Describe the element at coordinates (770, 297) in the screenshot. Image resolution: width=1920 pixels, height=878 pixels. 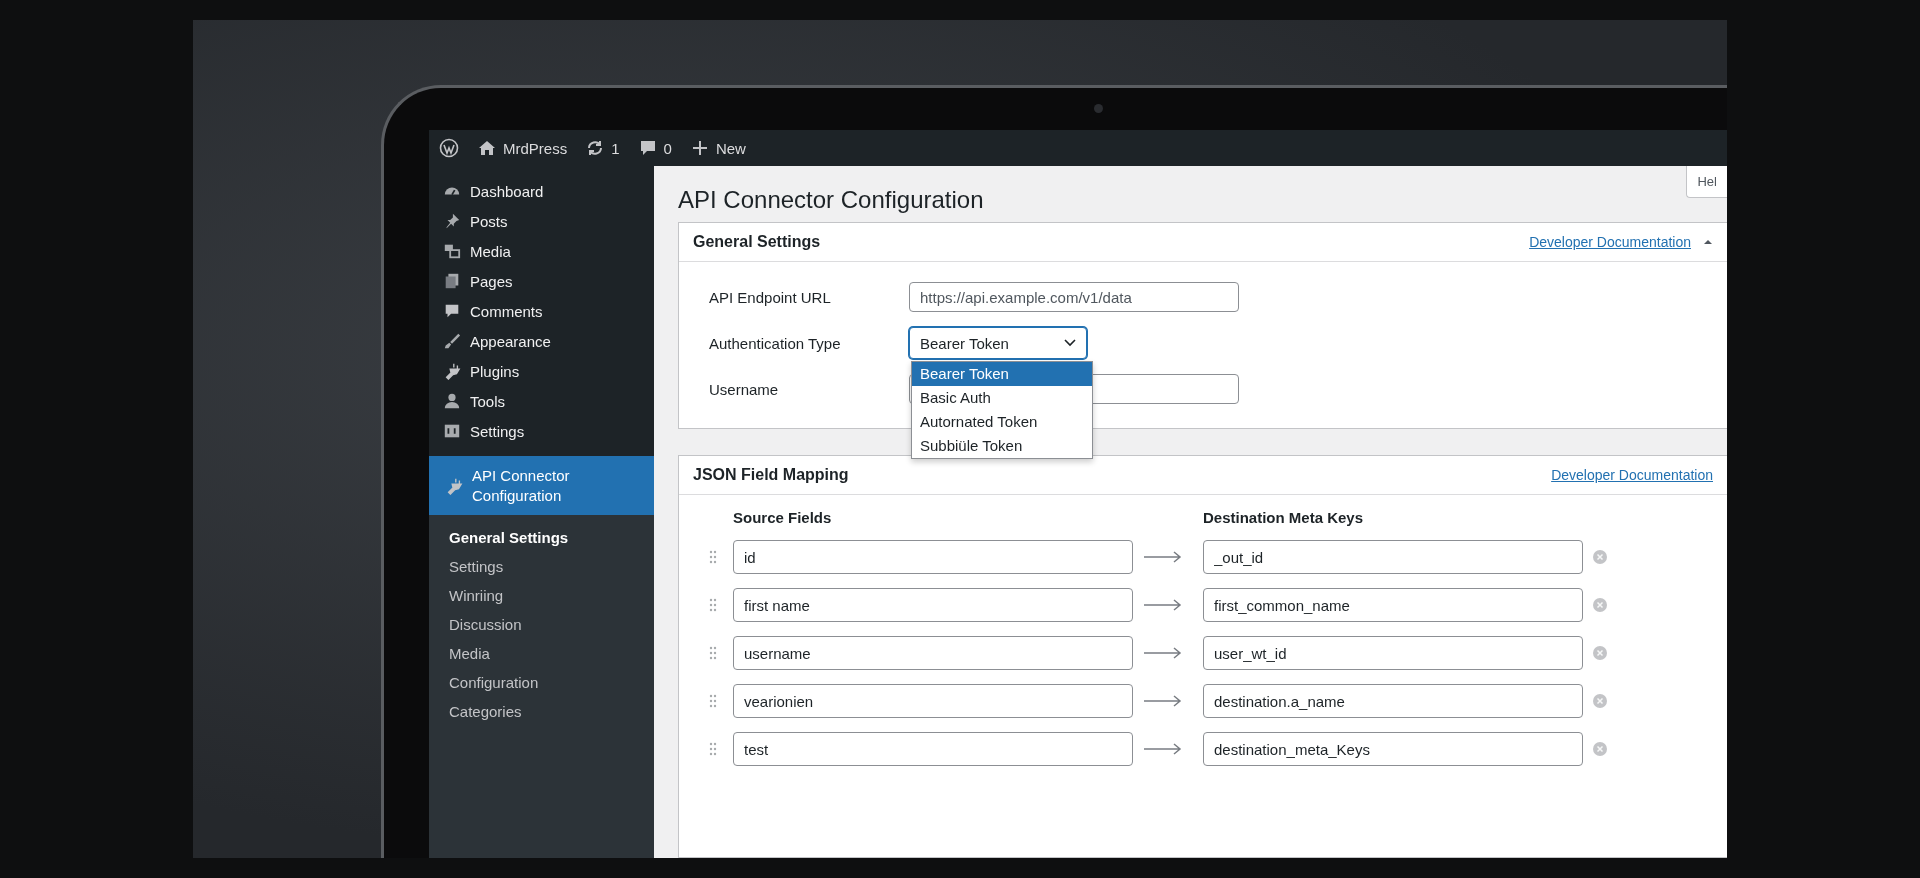
I see `field-label: API Endpoint URL` at that location.